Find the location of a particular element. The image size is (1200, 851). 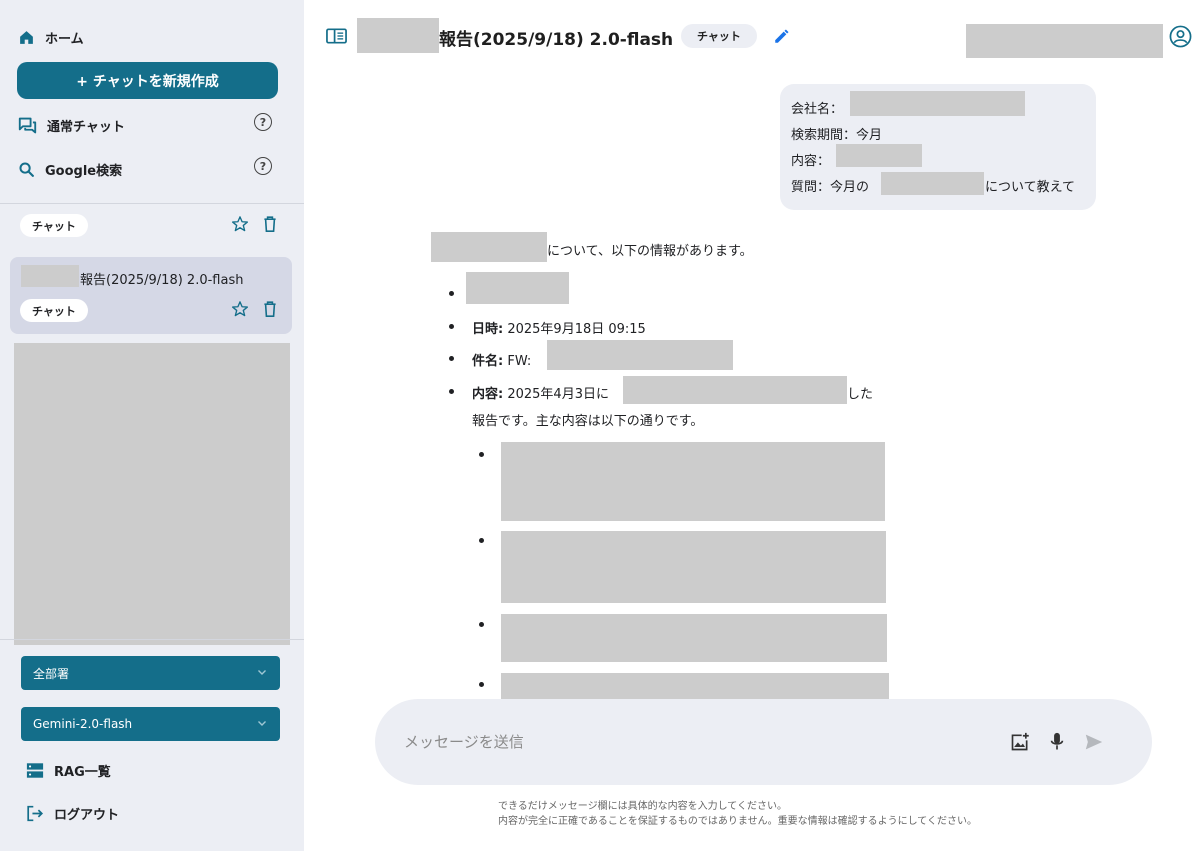

model-select-value: Gemini-2.0-flash is located at coordinates (83, 724).